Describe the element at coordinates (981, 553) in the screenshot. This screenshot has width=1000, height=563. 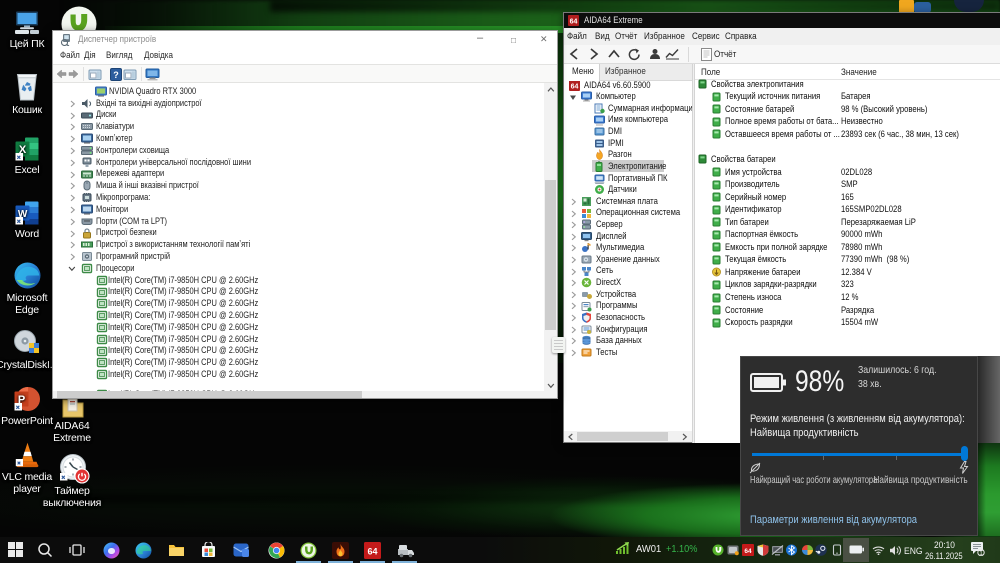
I see `svg-text: 1` at that location.